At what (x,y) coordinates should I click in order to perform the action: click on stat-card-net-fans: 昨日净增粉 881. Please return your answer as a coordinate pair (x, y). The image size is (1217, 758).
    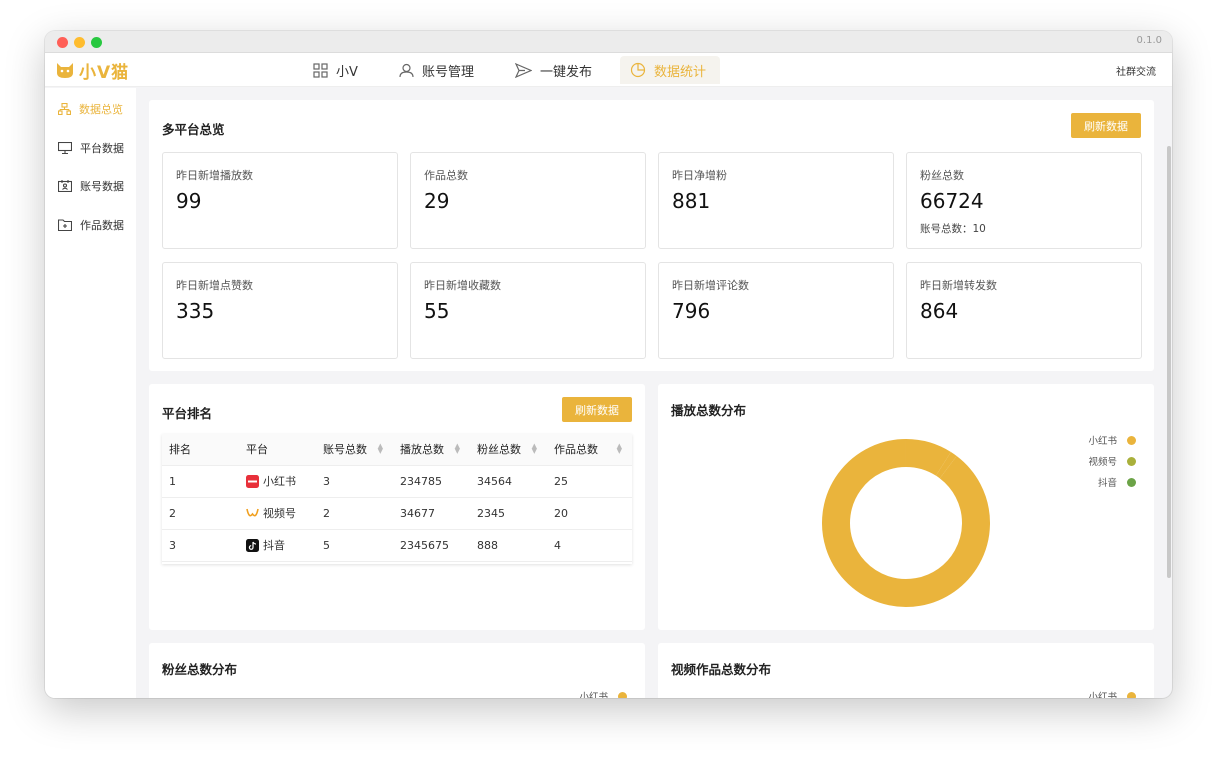
    Looking at the image, I should click on (776, 200).